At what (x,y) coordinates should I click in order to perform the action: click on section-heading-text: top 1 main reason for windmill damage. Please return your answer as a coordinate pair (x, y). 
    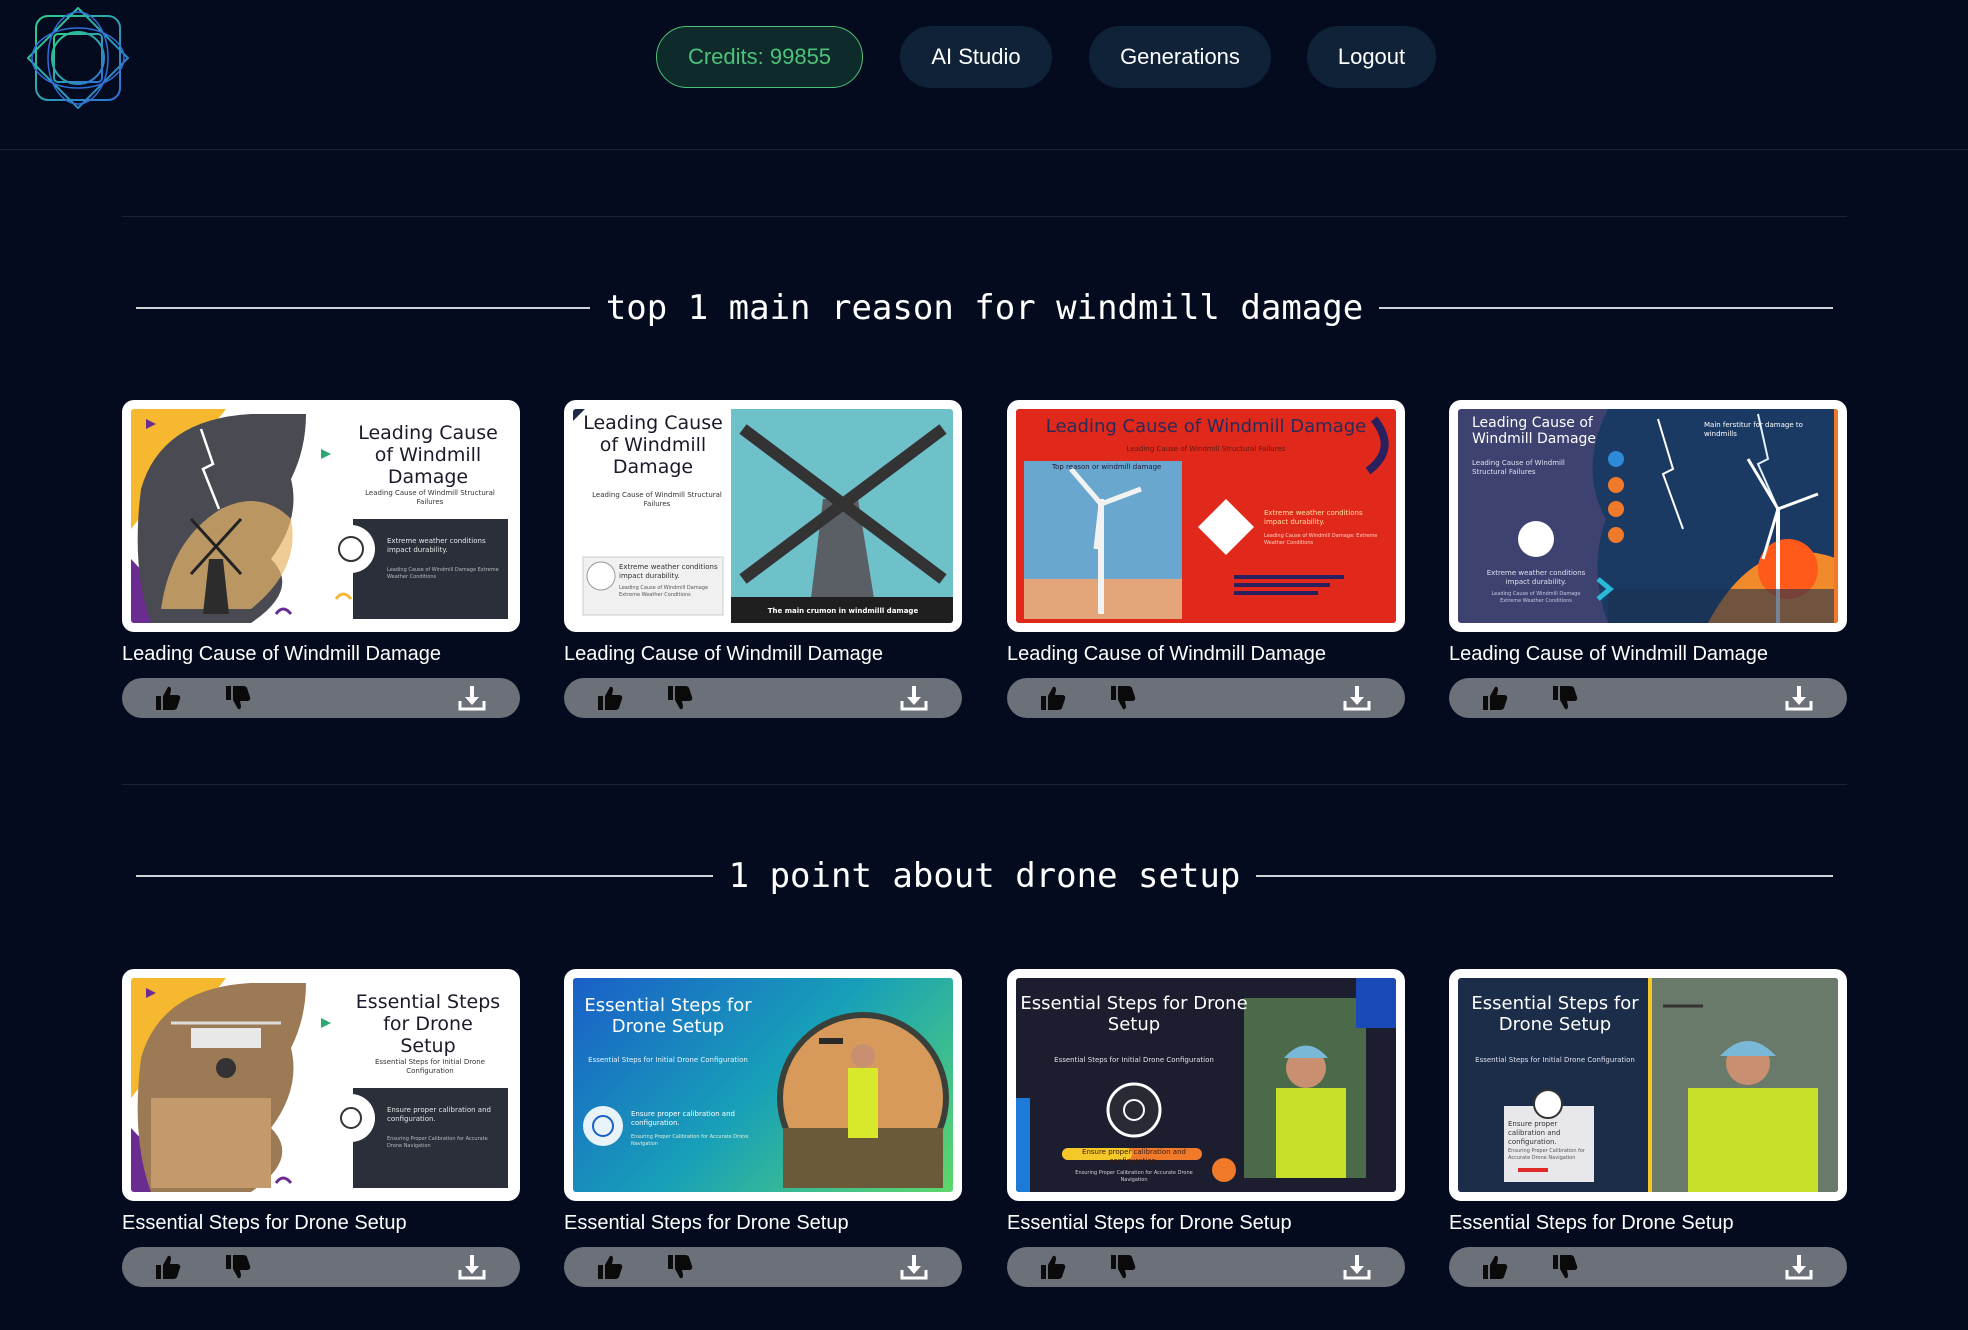
    Looking at the image, I should click on (984, 308).